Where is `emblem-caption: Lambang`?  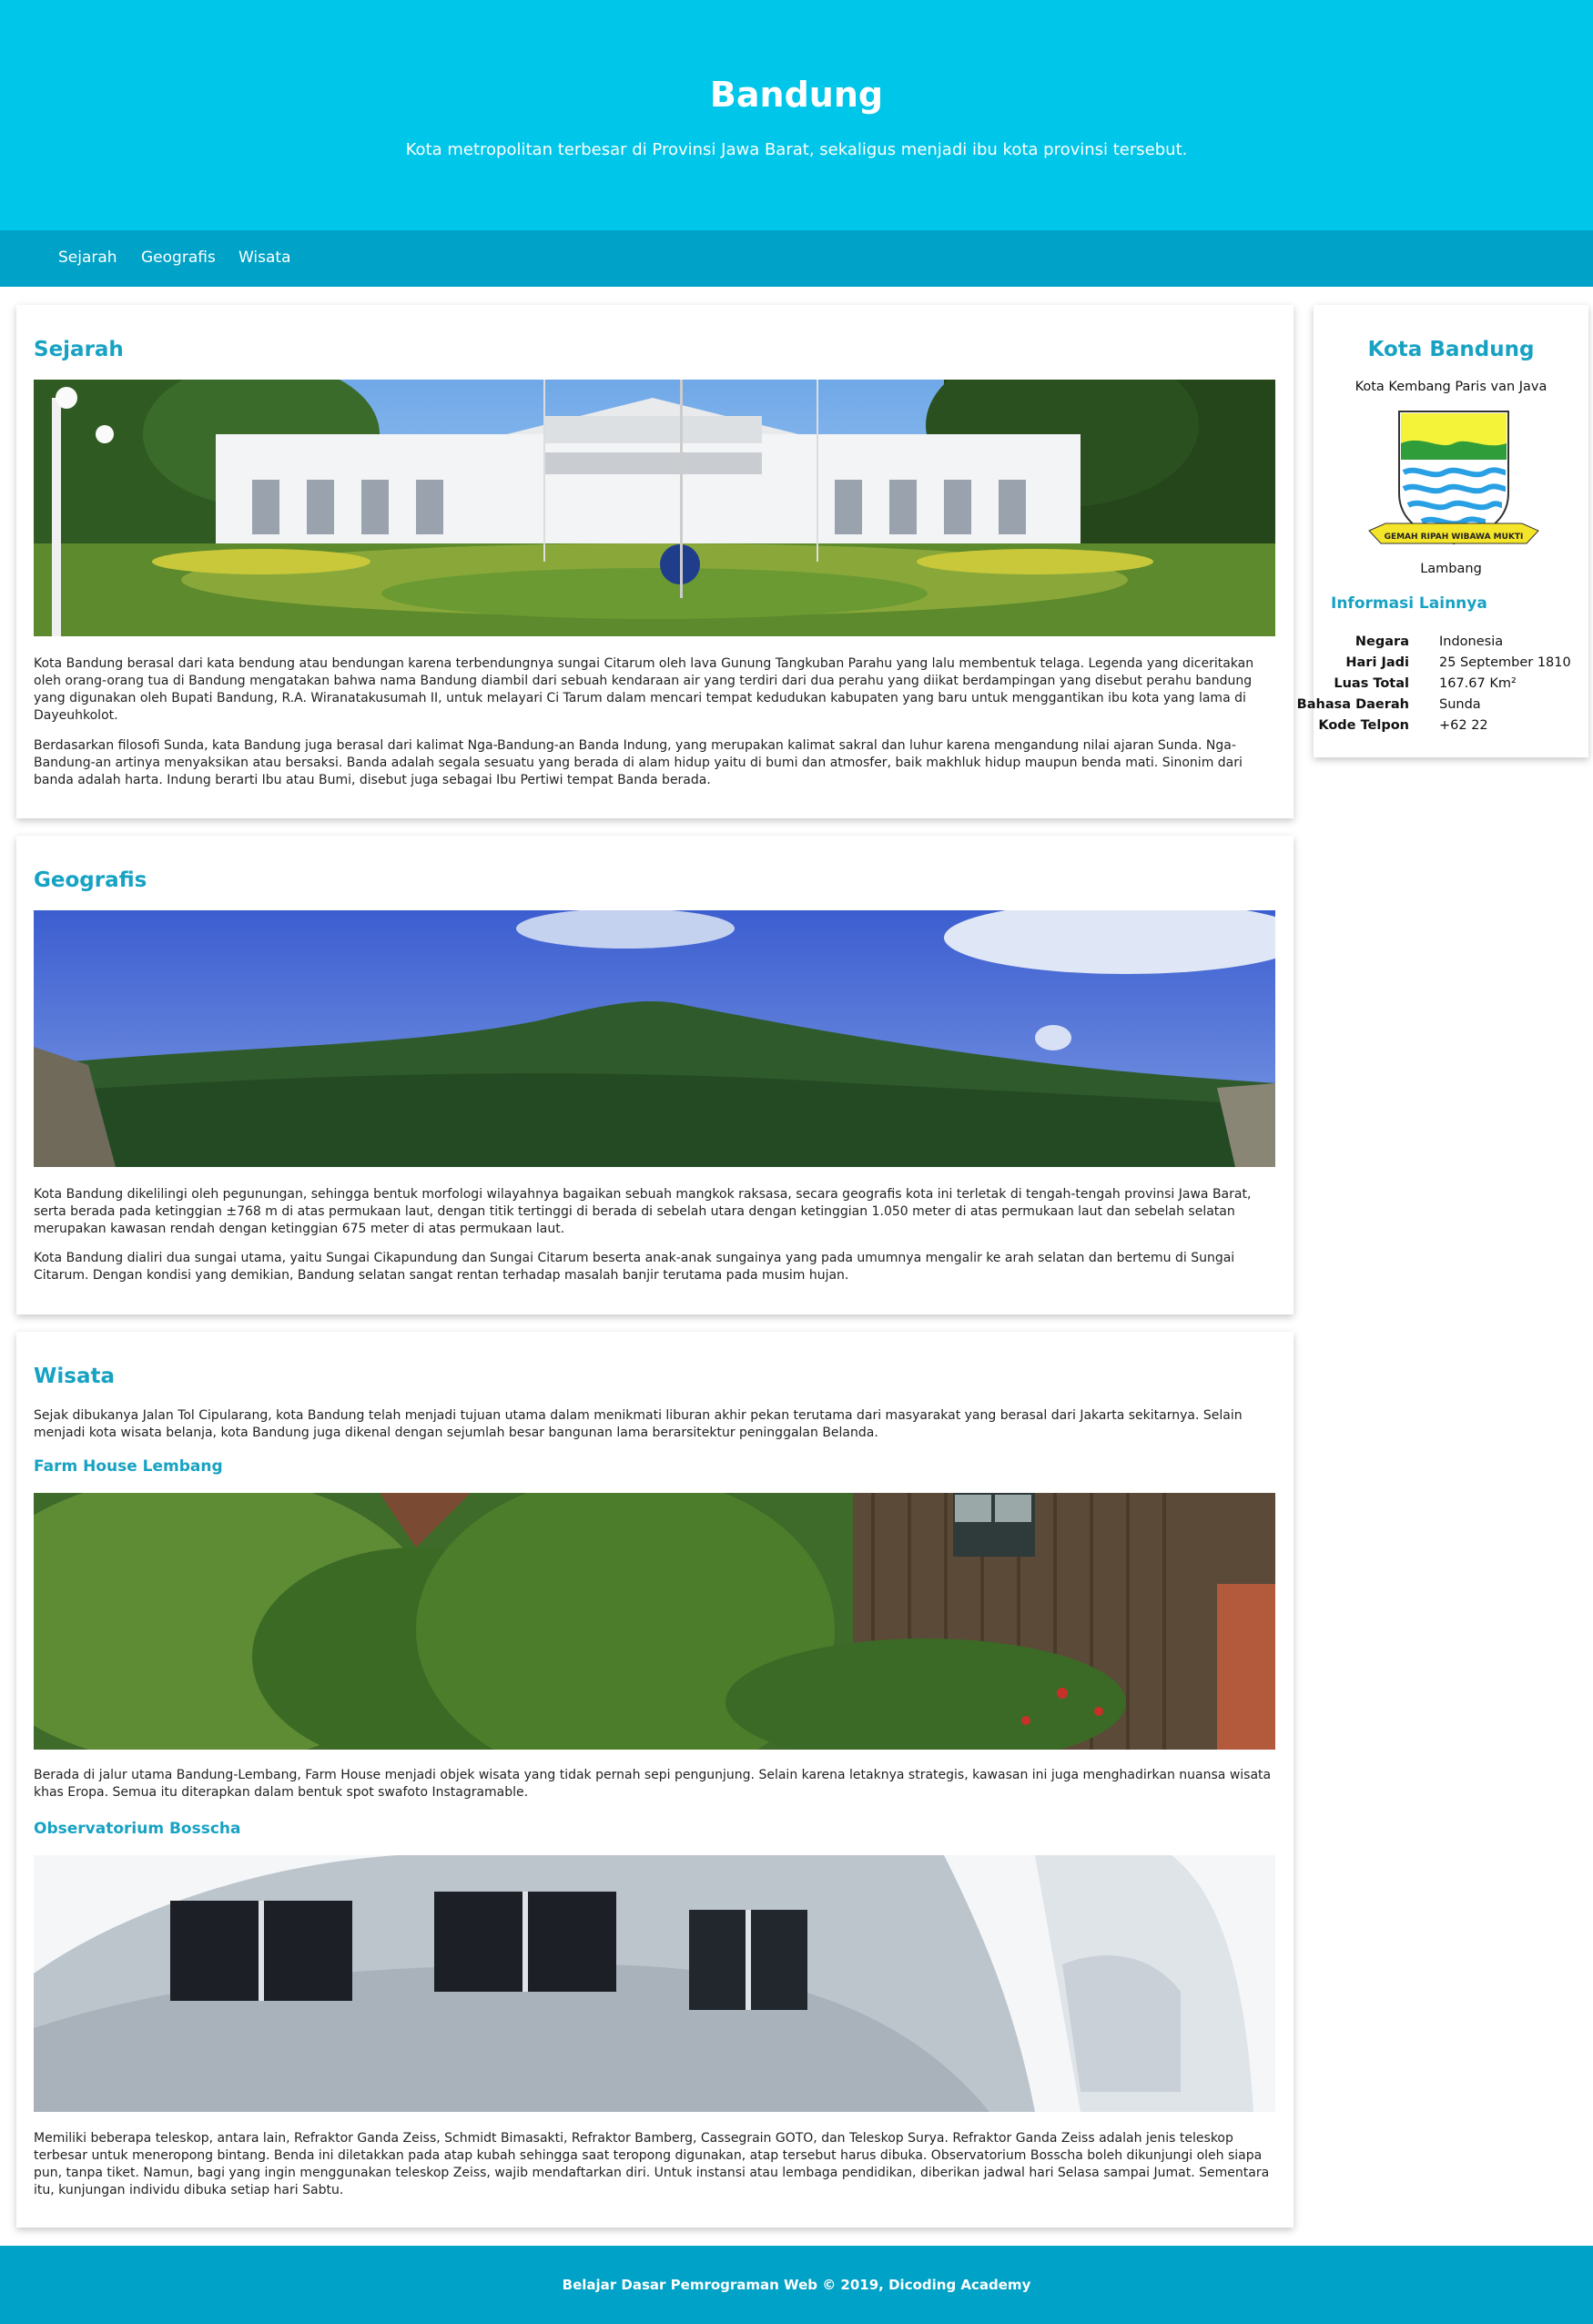
emblem-caption: Lambang is located at coordinates (1451, 569).